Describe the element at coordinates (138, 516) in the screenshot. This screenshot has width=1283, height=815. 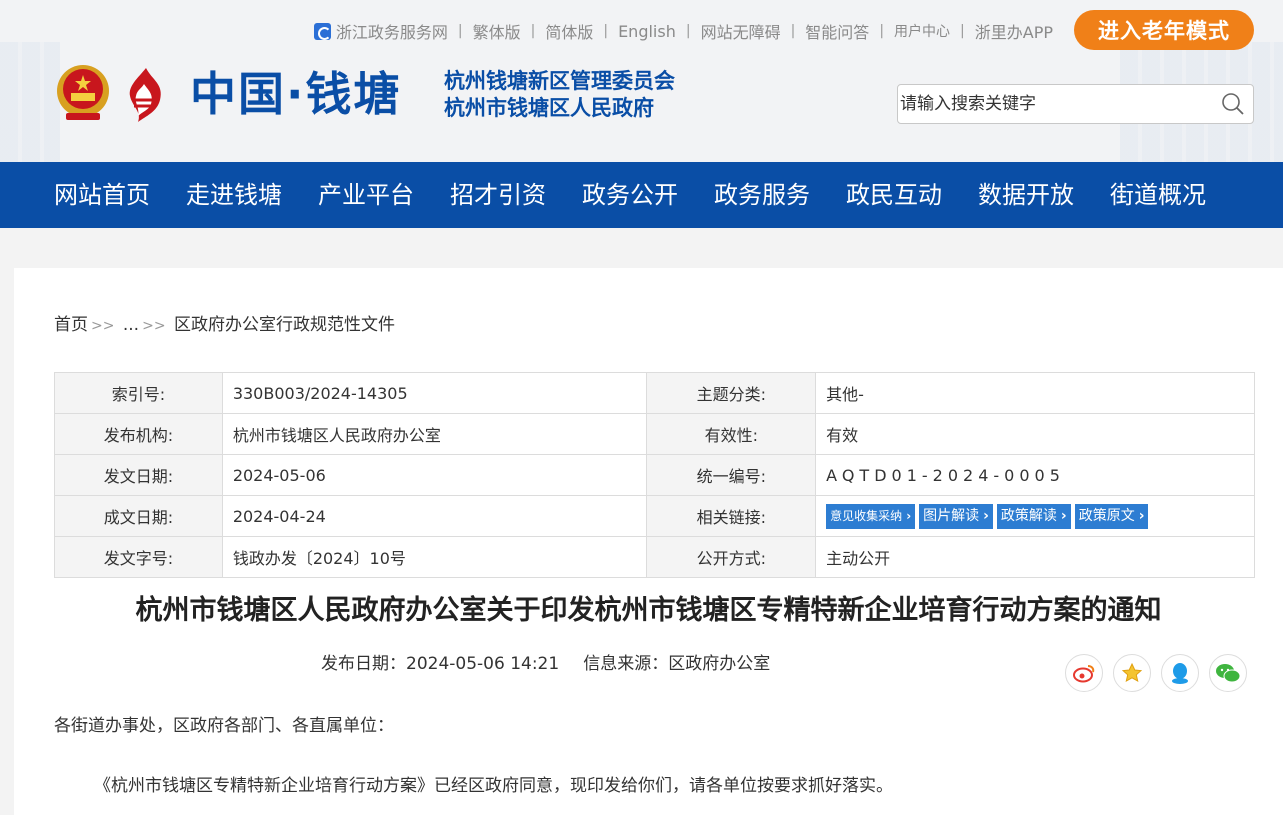
I see `meta-key-written-date: 成文日期:` at that location.